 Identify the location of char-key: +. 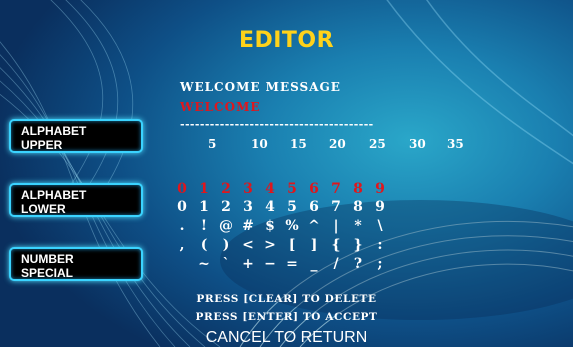
(248, 264).